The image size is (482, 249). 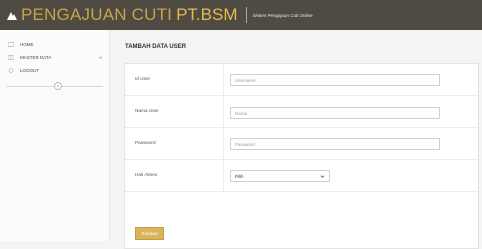 I want to click on nama-user-input: Nama, so click(x=335, y=113).